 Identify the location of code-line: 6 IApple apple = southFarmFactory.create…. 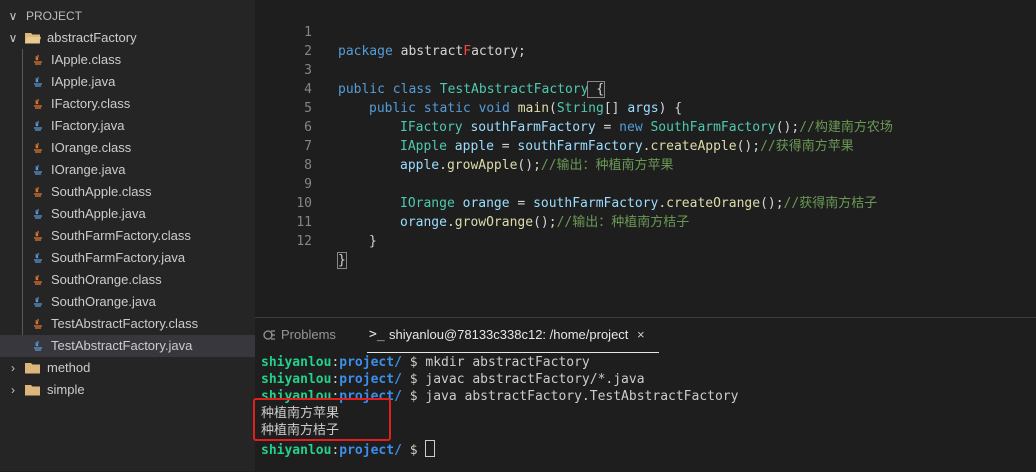
(645, 126).